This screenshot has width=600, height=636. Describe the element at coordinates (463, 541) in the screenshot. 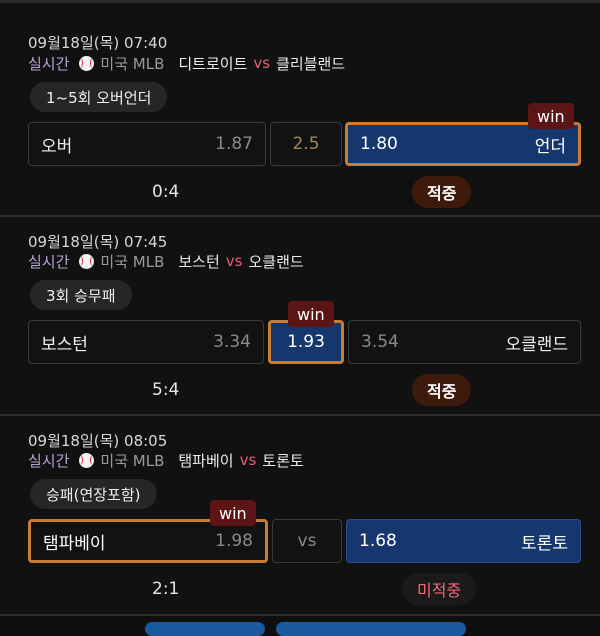

I see `option-away: 1.68 토론토` at that location.